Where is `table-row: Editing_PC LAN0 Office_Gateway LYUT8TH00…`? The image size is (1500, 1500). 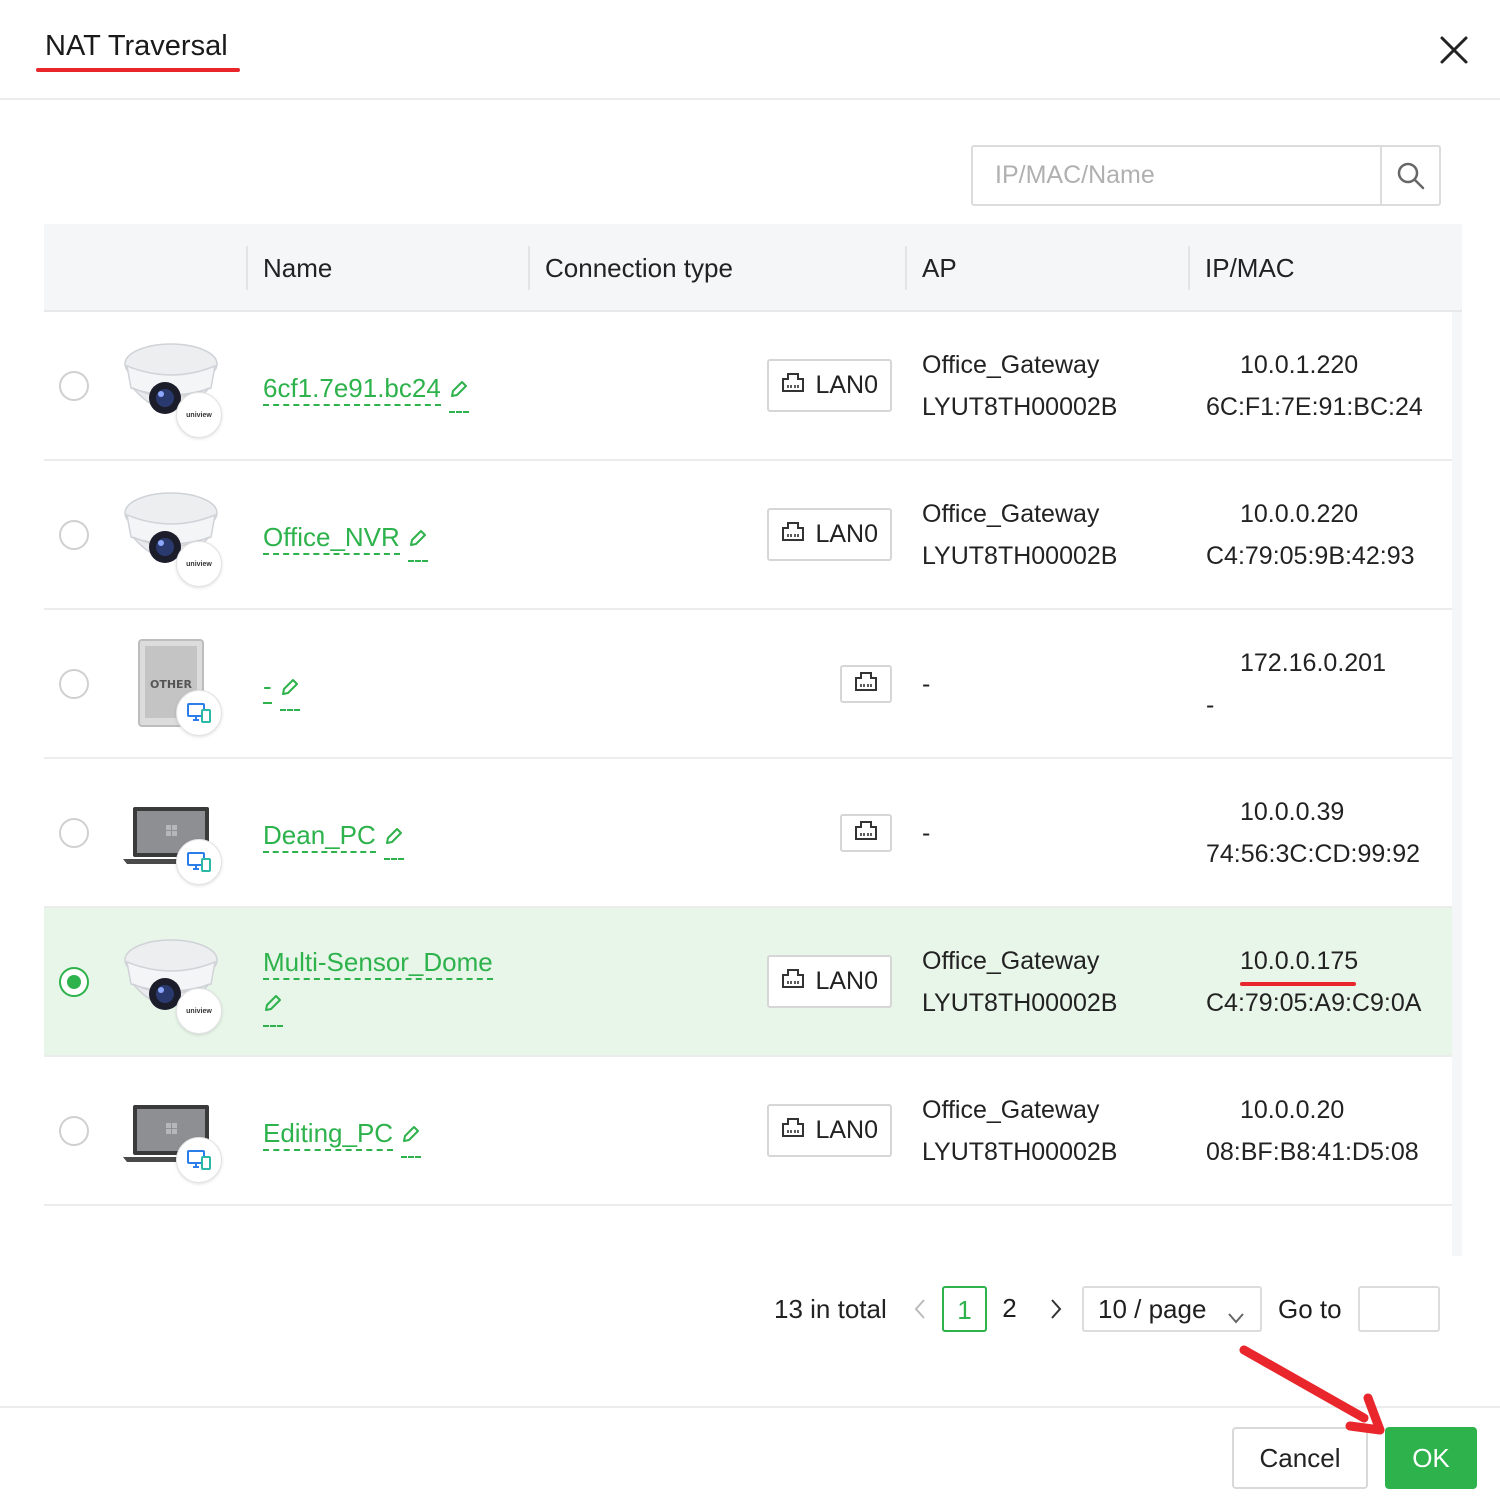
table-row: Editing_PC LAN0 Office_Gateway LYUT8TH00… is located at coordinates (748, 1131).